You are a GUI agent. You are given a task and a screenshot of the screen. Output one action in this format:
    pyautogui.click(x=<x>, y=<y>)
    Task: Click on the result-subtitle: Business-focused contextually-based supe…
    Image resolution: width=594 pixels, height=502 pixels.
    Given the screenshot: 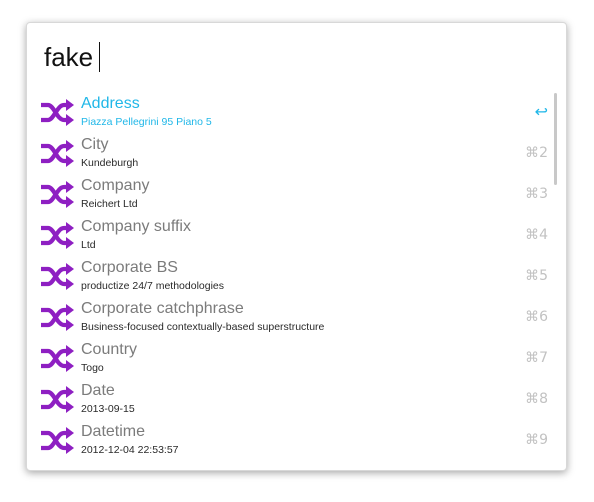 What is the action you would take?
    pyautogui.click(x=203, y=327)
    